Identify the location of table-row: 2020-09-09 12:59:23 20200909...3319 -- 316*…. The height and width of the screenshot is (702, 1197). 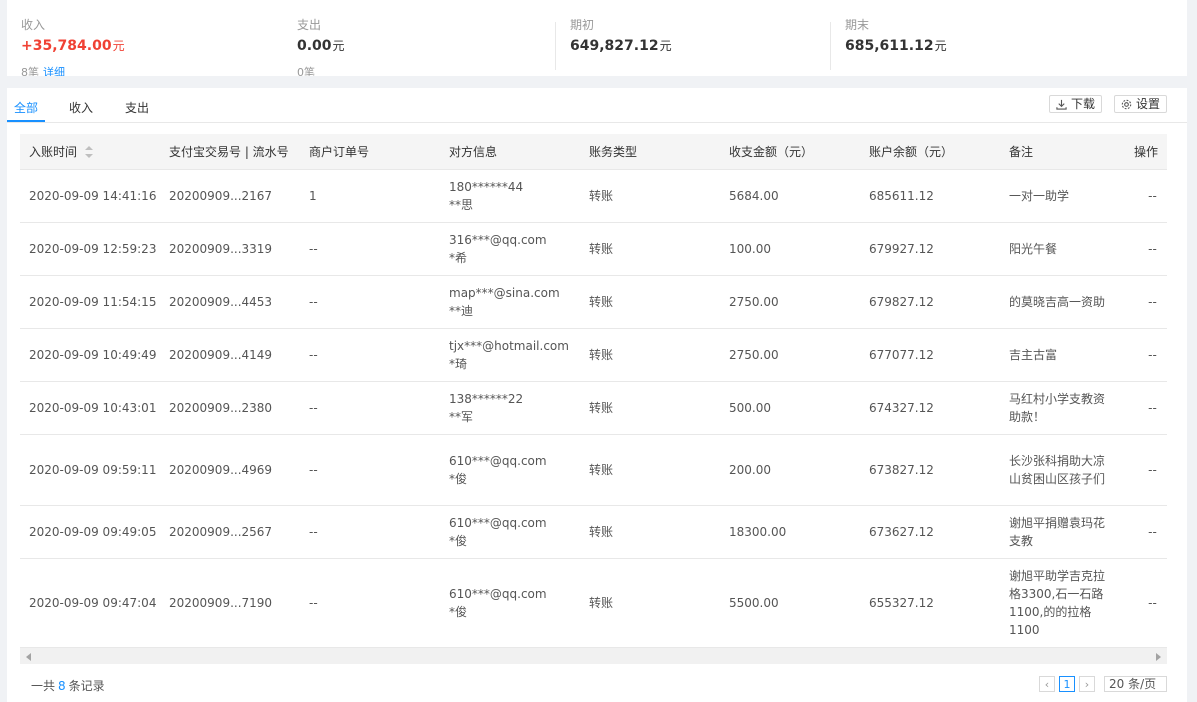
(593, 249).